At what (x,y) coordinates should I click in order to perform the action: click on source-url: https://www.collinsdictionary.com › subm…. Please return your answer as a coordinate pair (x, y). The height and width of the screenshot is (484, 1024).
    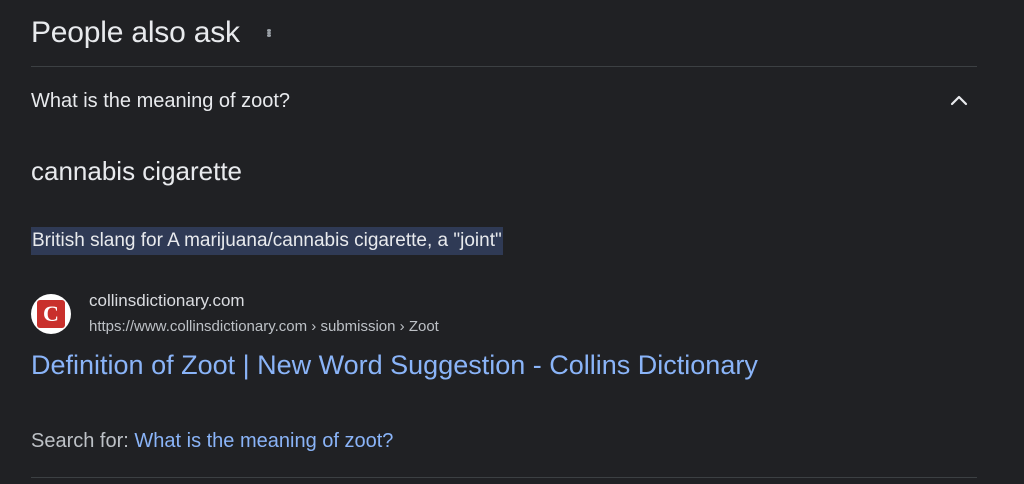
    Looking at the image, I should click on (264, 327).